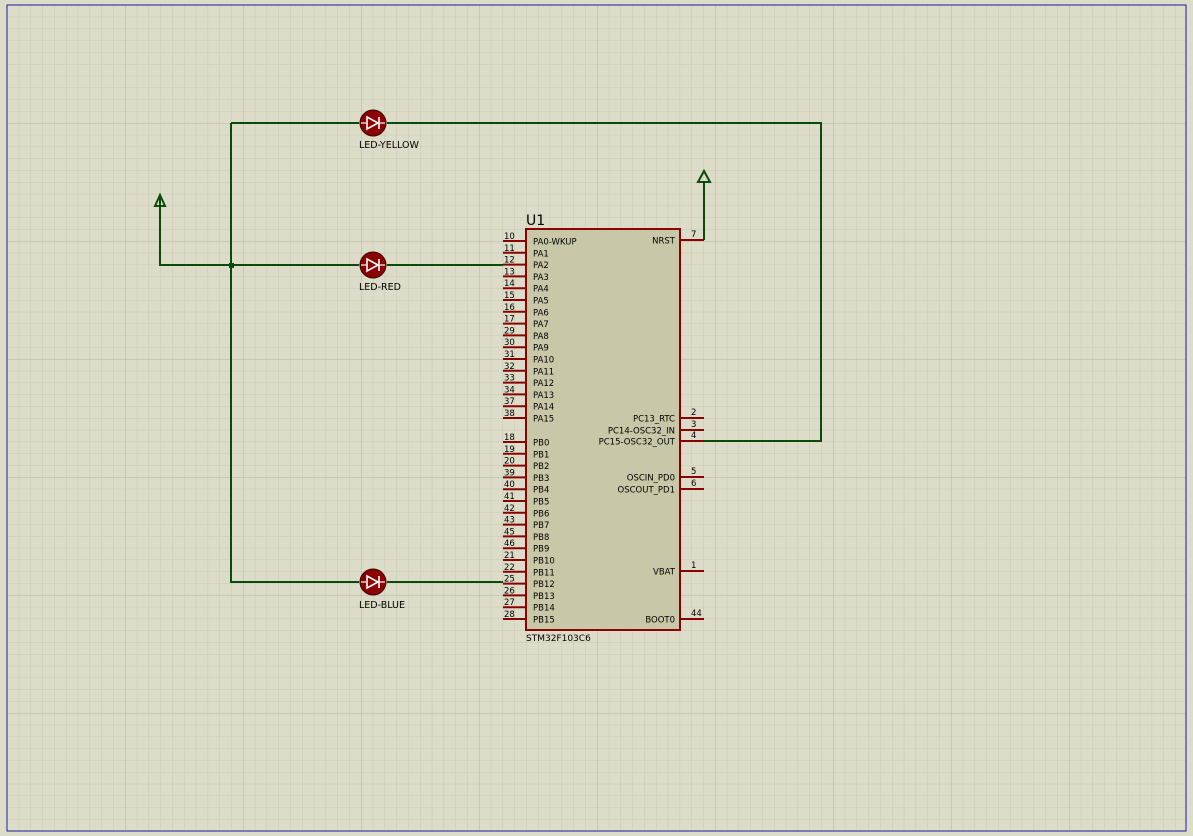 The width and height of the screenshot is (1193, 836). Describe the element at coordinates (509, 532) in the screenshot. I see `pin-number: 45` at that location.